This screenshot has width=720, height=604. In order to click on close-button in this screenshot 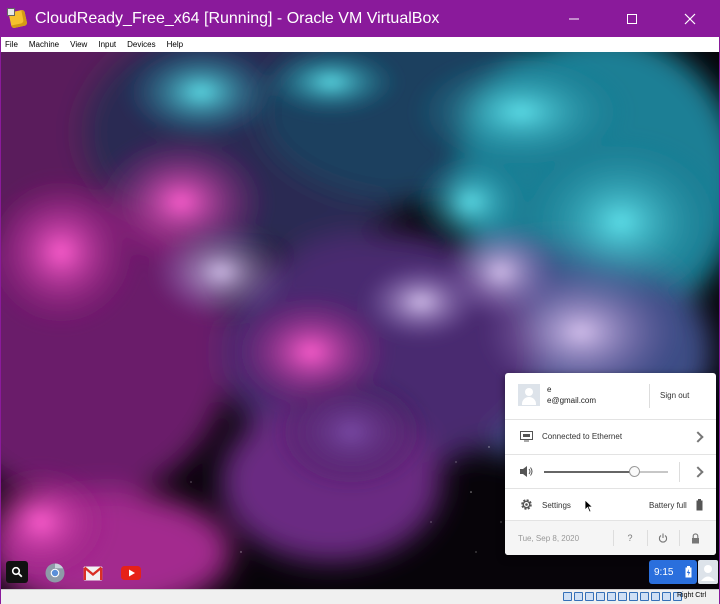, I will do `click(690, 19)`.